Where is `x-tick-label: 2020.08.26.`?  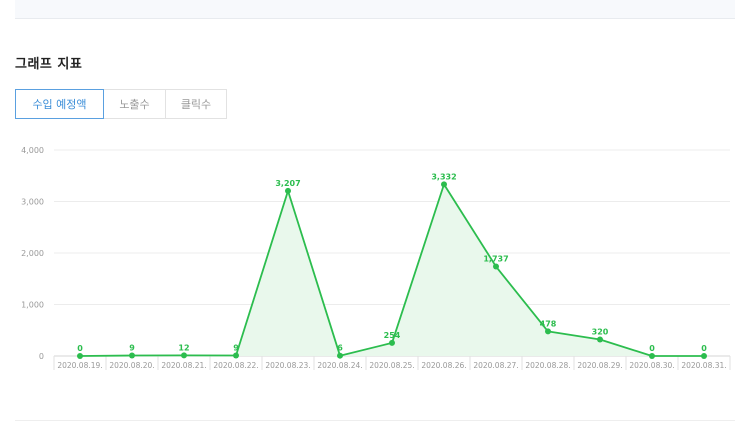
x-tick-label: 2020.08.26. is located at coordinates (443, 365).